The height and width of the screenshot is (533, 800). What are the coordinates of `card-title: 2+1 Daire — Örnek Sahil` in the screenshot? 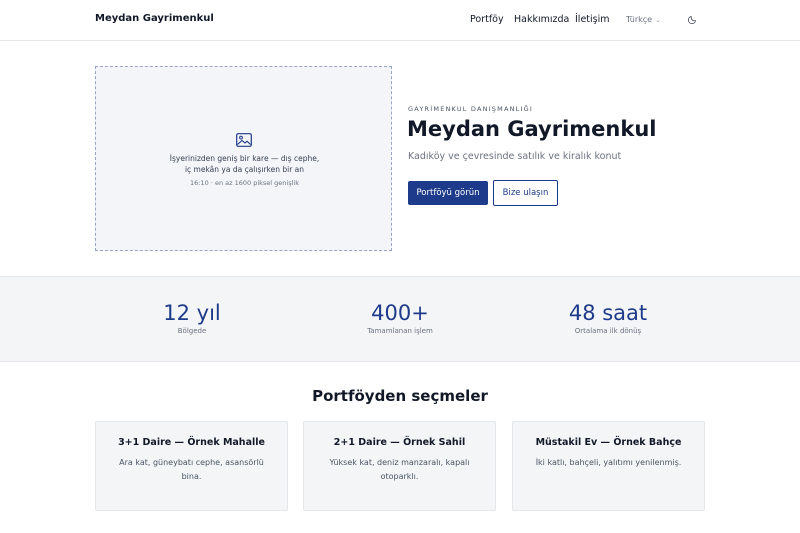 It's located at (399, 442).